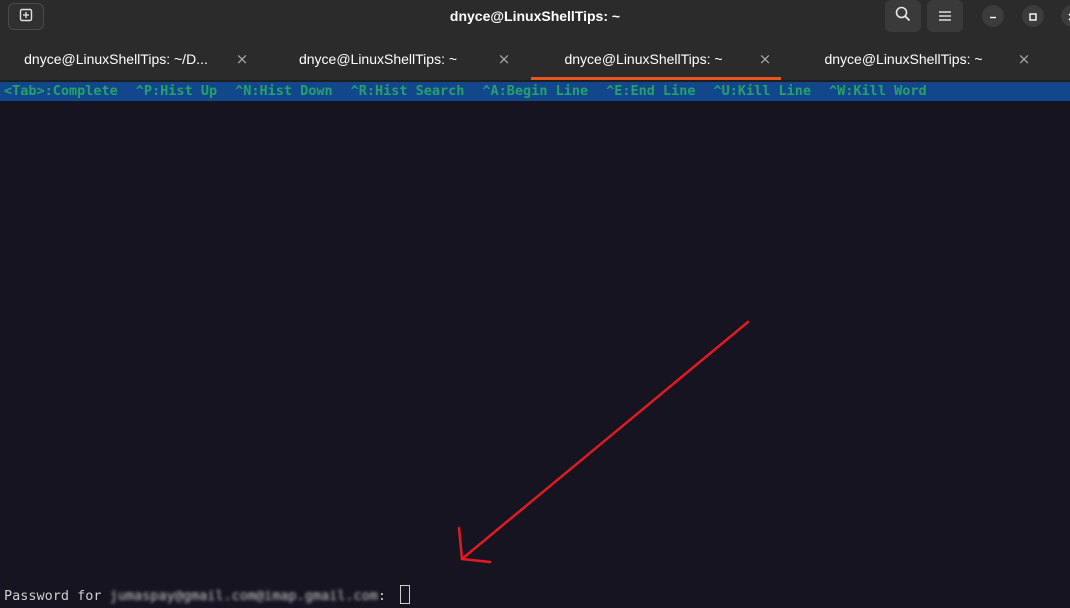 Image resolution: width=1070 pixels, height=608 pixels. I want to click on minimize-icon, so click(993, 16).